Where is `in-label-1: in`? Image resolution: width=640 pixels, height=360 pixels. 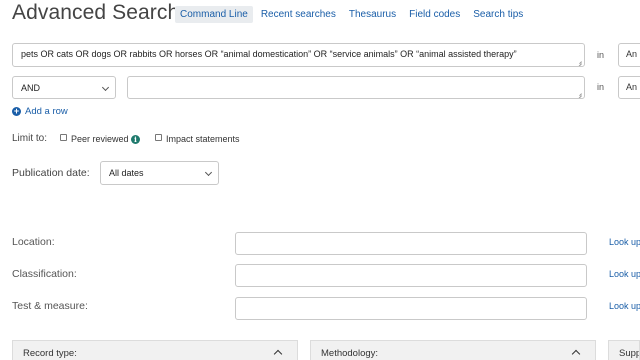 in-label-1: in is located at coordinates (601, 55).